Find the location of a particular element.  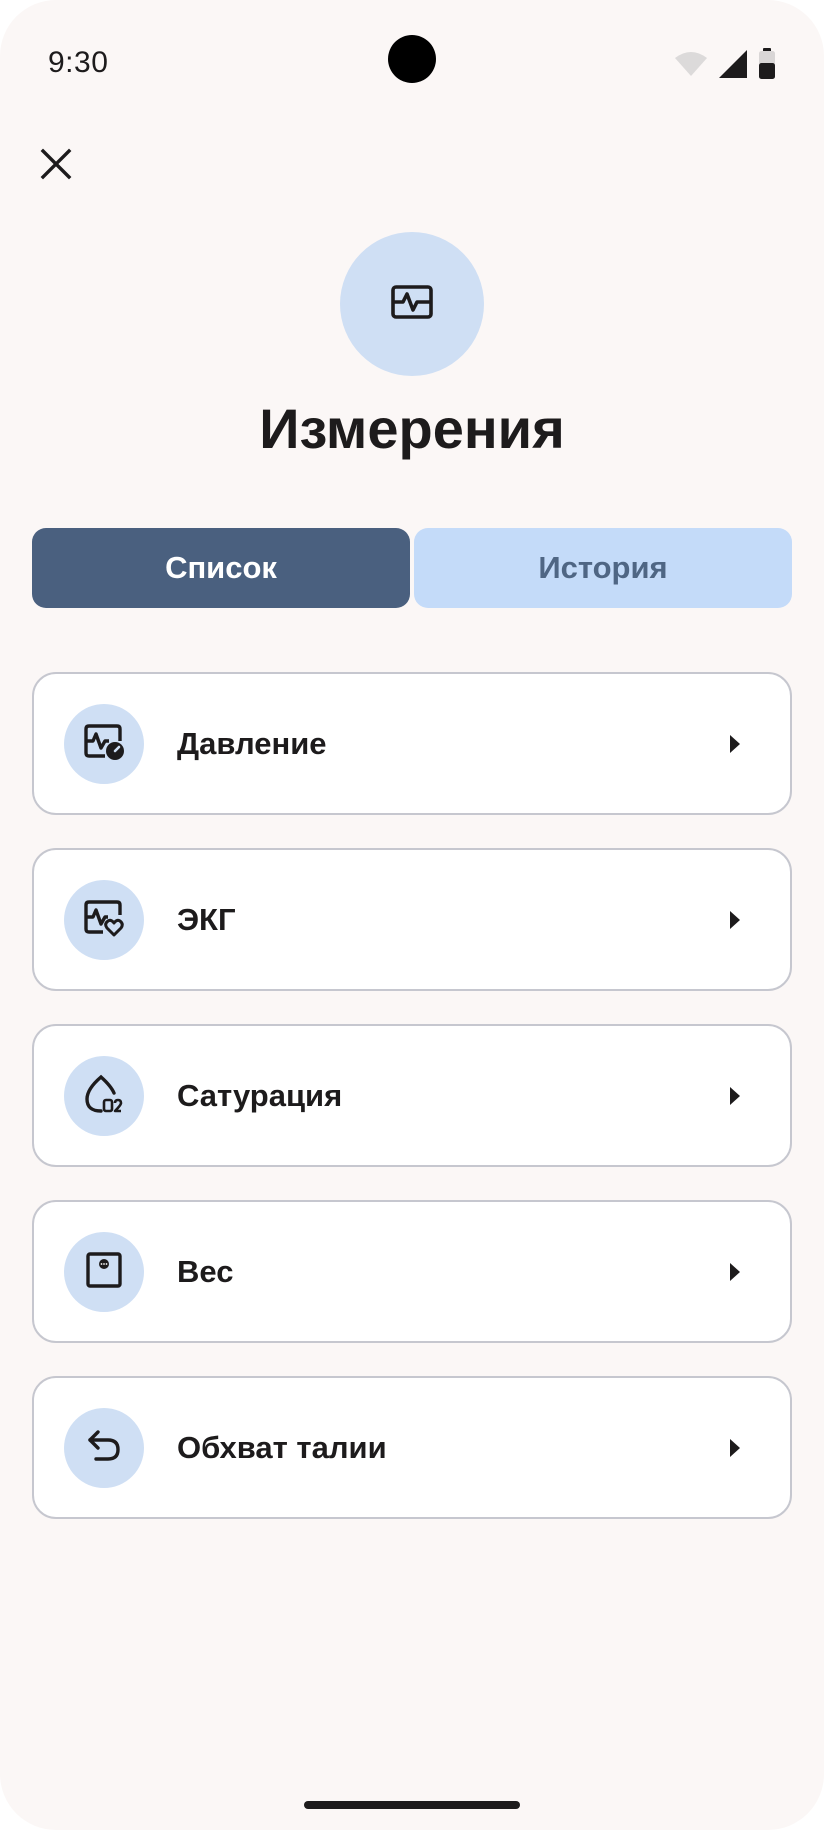

list-item-saturation: Сатурация is located at coordinates (412, 1095).